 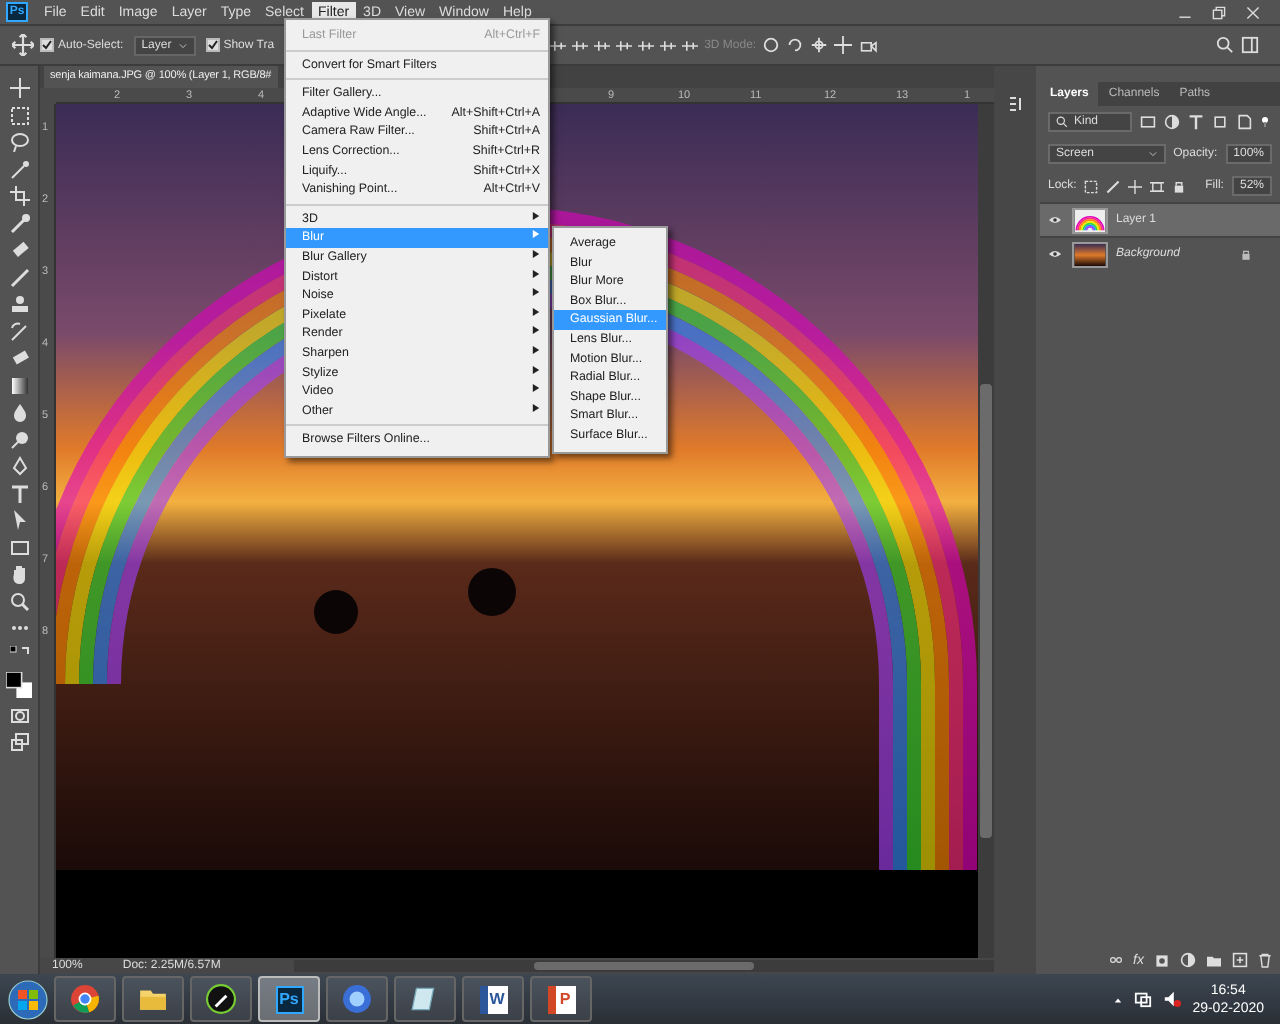 What do you see at coordinates (1162, 960) in the screenshot?
I see `mask-icon` at bounding box center [1162, 960].